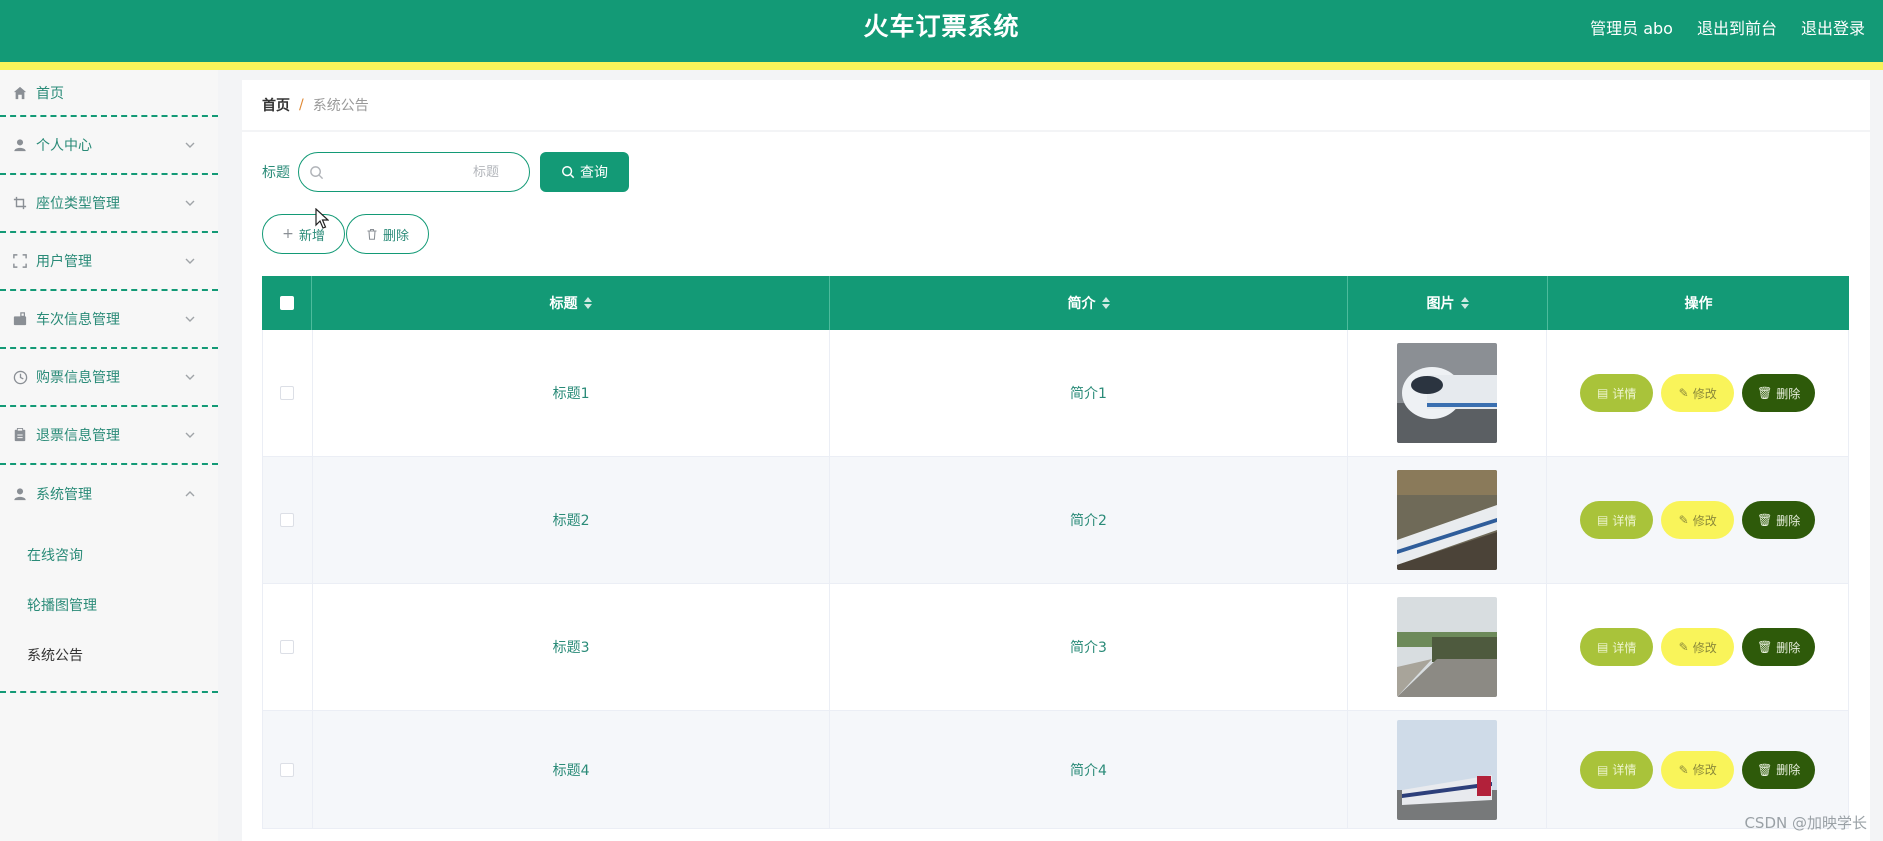 Image resolution: width=1883 pixels, height=841 pixels. I want to click on sidebar-subitem-carousel: 轮播图管理, so click(109, 606).